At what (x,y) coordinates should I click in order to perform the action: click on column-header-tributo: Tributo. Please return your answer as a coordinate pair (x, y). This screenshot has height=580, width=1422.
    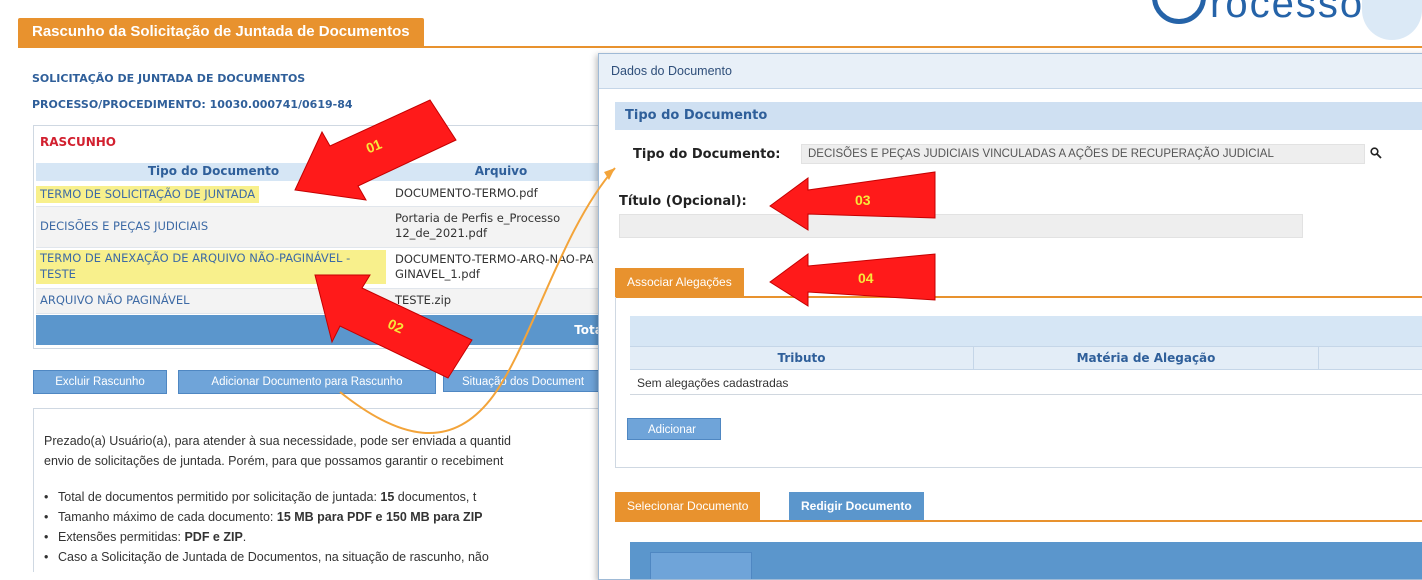
    Looking at the image, I should click on (801, 358).